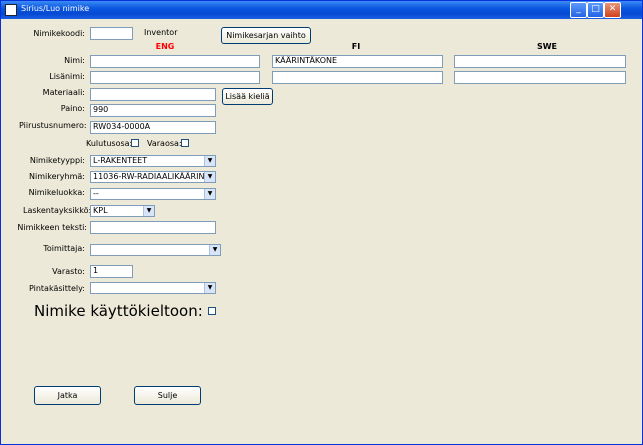  Describe the element at coordinates (357, 61) in the screenshot. I see `nimi-fi-input: KÄÄRINTÄKONE` at that location.